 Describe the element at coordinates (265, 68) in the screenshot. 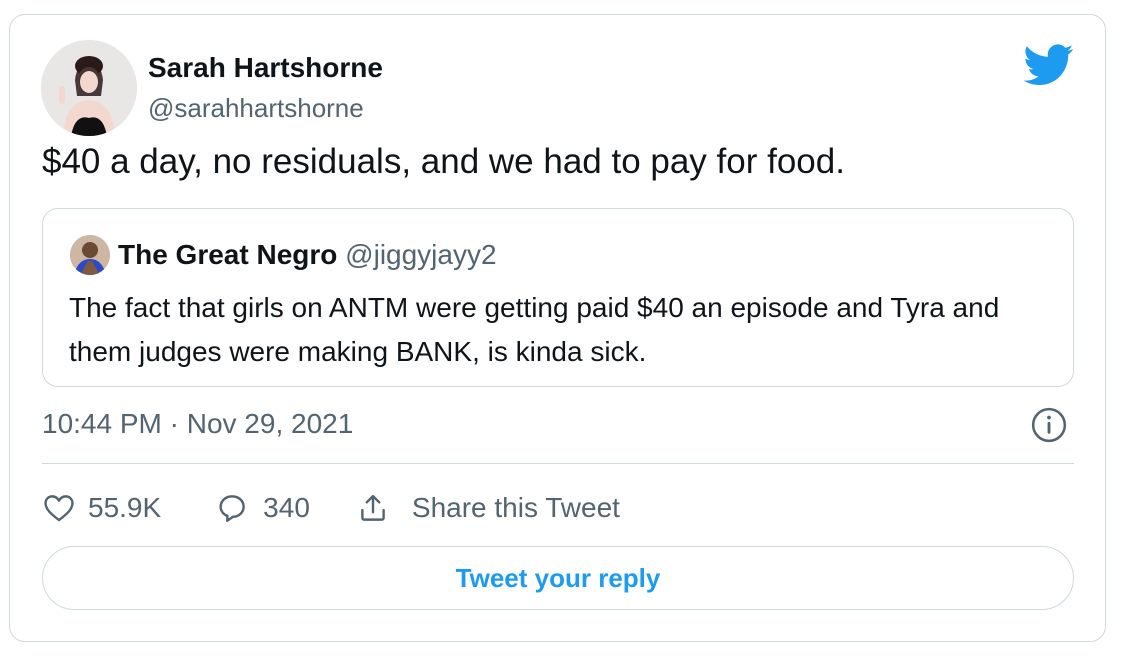

I see `author-name: Sarah Hartshorne` at that location.